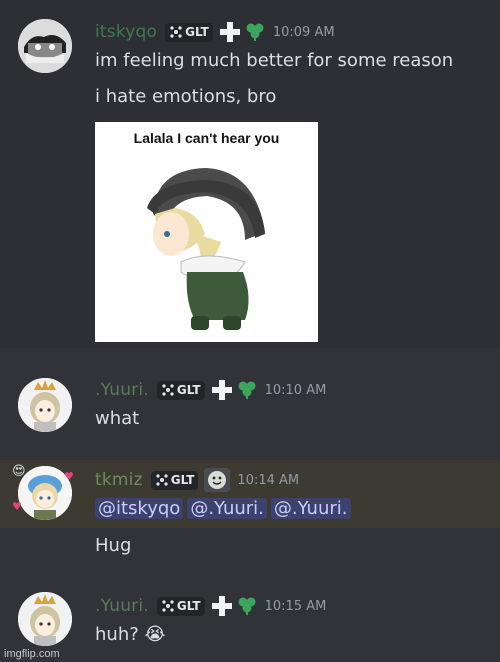  What do you see at coordinates (119, 480) in the screenshot?
I see `username: tkmiz` at bounding box center [119, 480].